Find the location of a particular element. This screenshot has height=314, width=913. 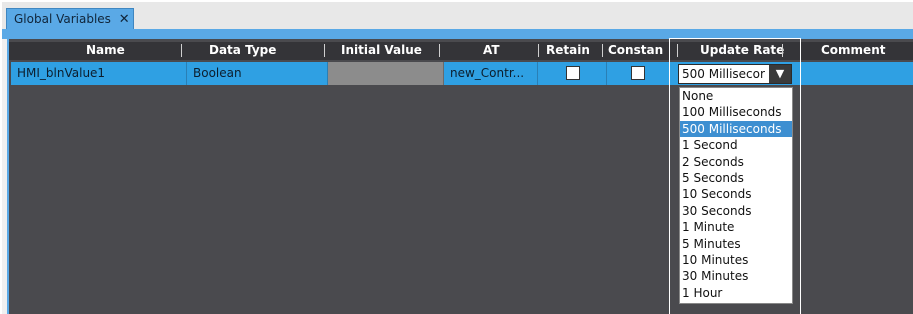

header-name: Name is located at coordinates (105, 50).